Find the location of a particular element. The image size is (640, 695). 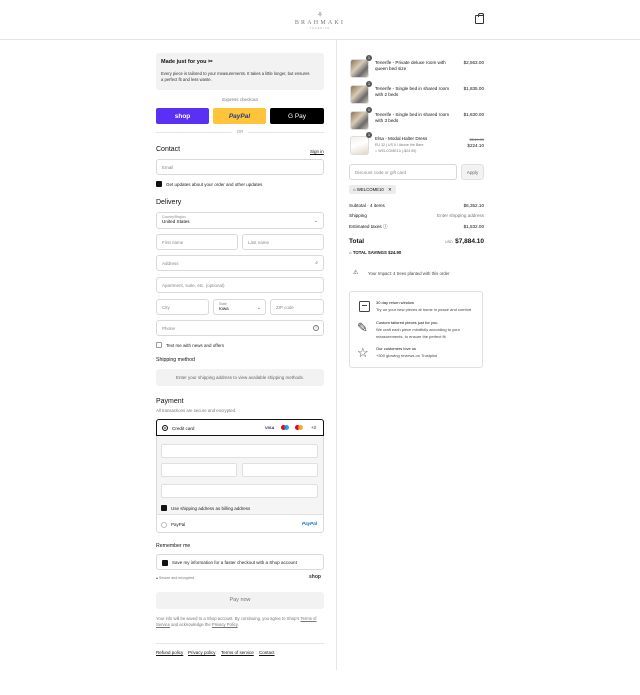

shopping-bag-icon is located at coordinates (479, 18).